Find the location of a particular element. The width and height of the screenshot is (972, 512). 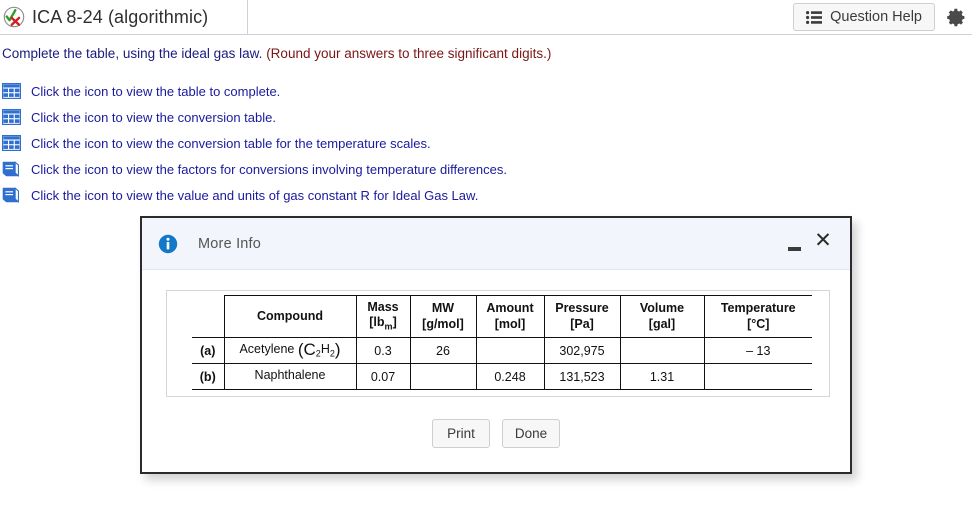

col-header-mass: Mass [lbm] is located at coordinates (382, 316).